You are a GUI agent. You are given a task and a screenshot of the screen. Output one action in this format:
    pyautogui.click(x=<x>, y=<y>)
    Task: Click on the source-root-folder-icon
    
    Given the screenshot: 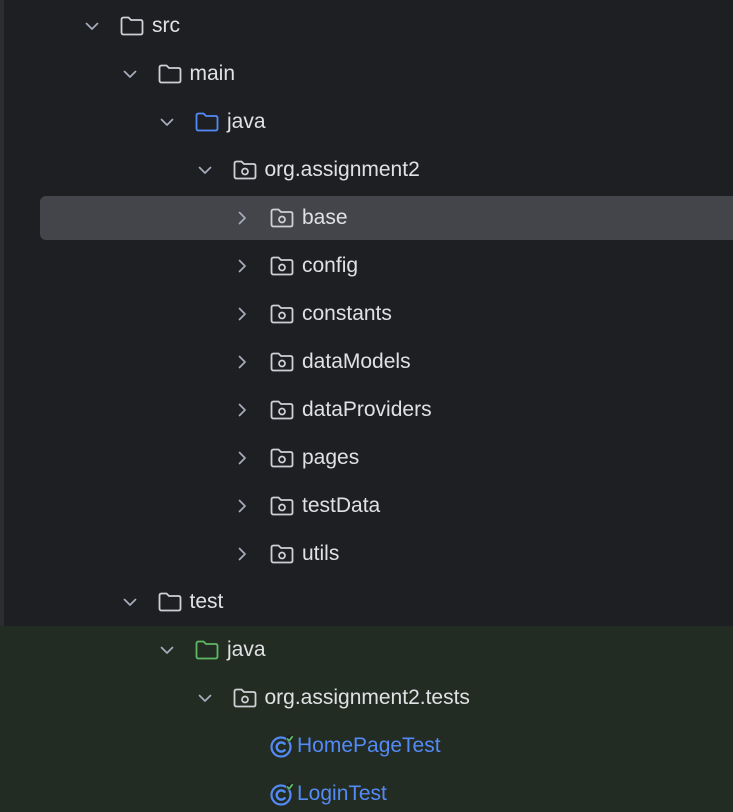 What is the action you would take?
    pyautogui.click(x=207, y=122)
    